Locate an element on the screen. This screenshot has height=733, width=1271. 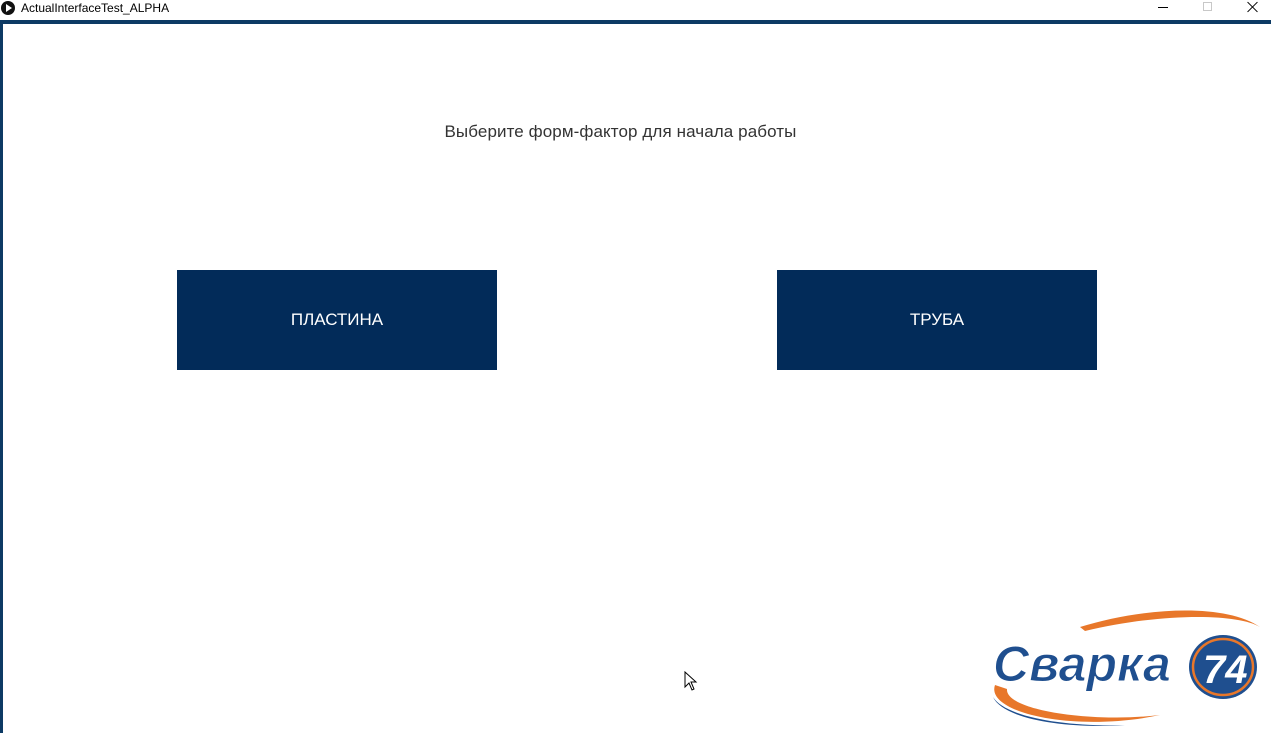
logo-badge-number: 74 is located at coordinates (1225, 670).